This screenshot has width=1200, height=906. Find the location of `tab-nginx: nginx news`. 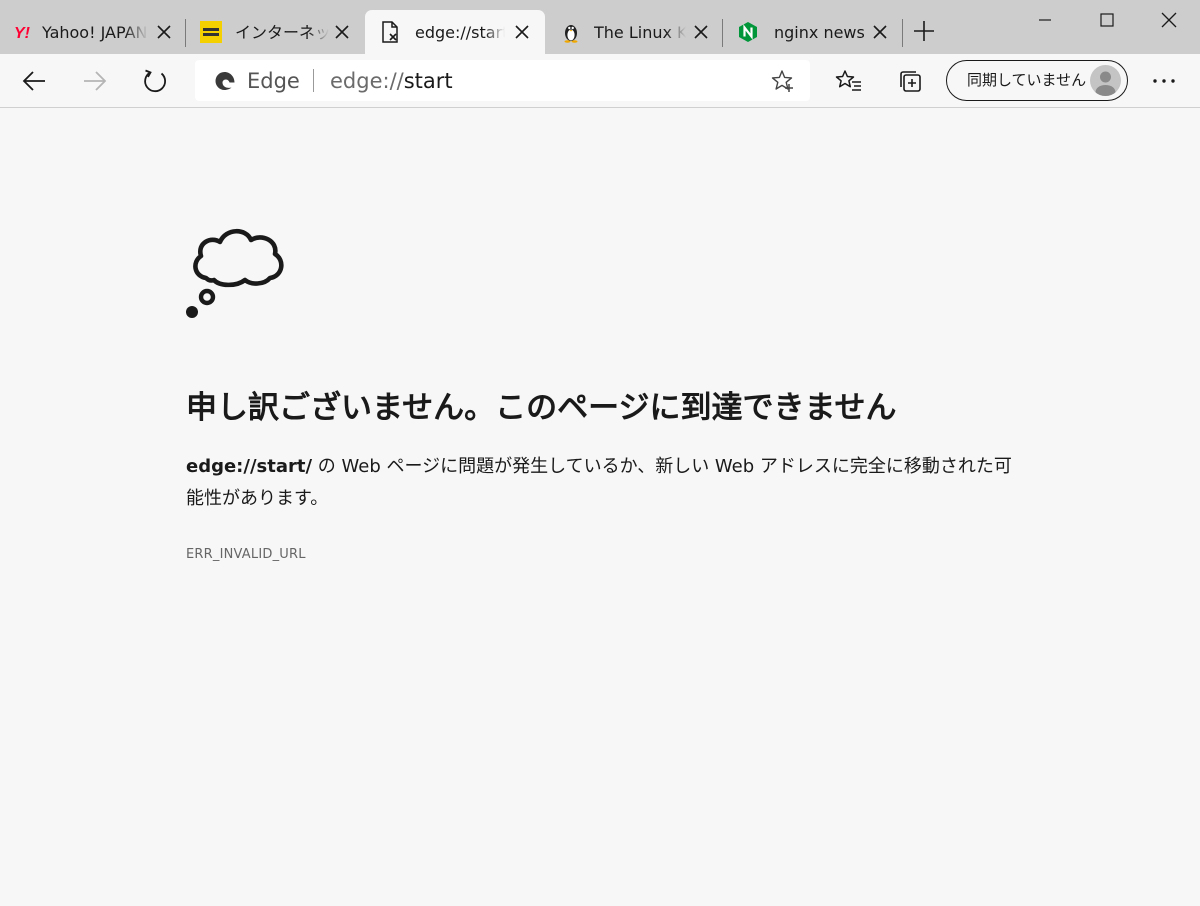

tab-nginx: nginx news is located at coordinates (812, 32).